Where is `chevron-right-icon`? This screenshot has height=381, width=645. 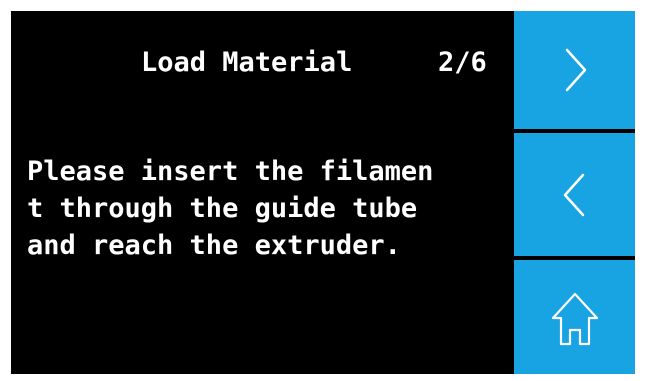
chevron-right-icon is located at coordinates (575, 70).